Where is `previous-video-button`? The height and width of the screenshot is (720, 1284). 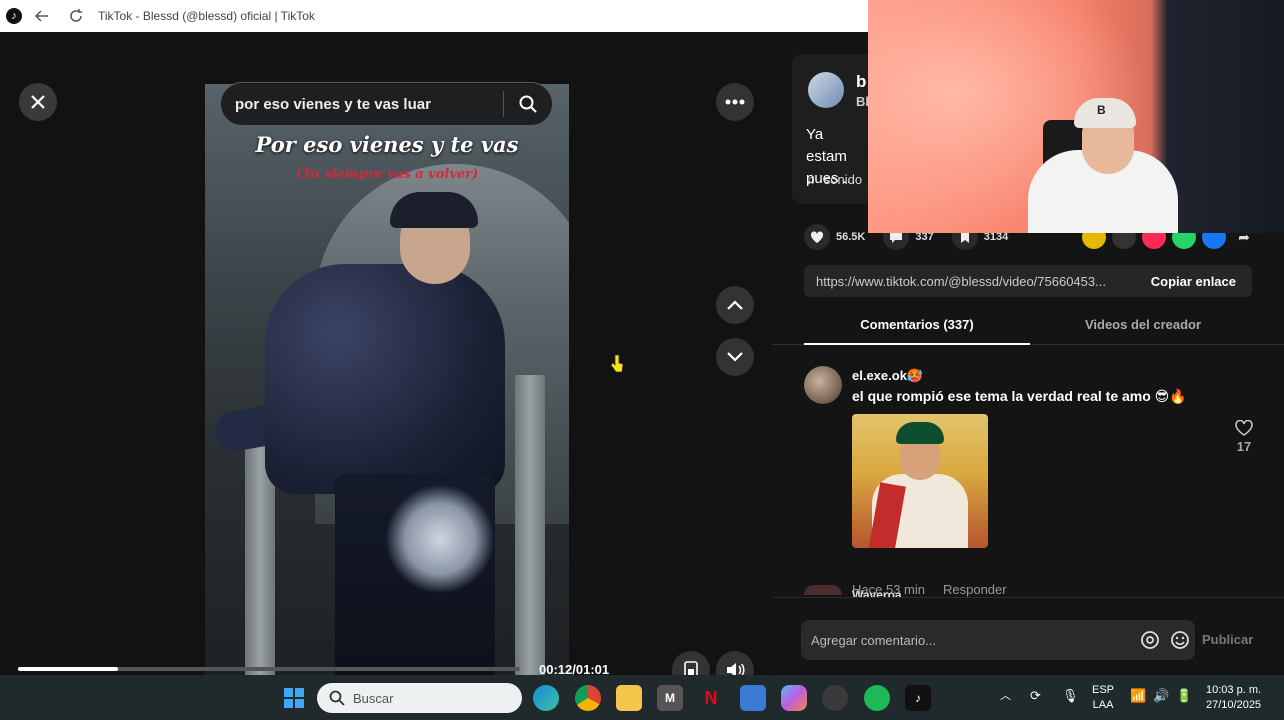
previous-video-button is located at coordinates (735, 305).